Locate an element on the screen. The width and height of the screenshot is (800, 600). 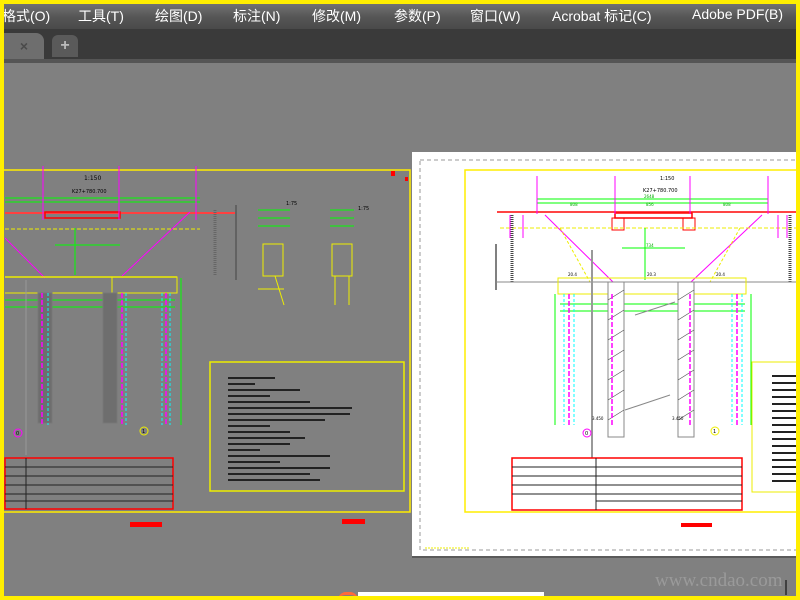
watermark: www.cndao.com is located at coordinates (719, 580).